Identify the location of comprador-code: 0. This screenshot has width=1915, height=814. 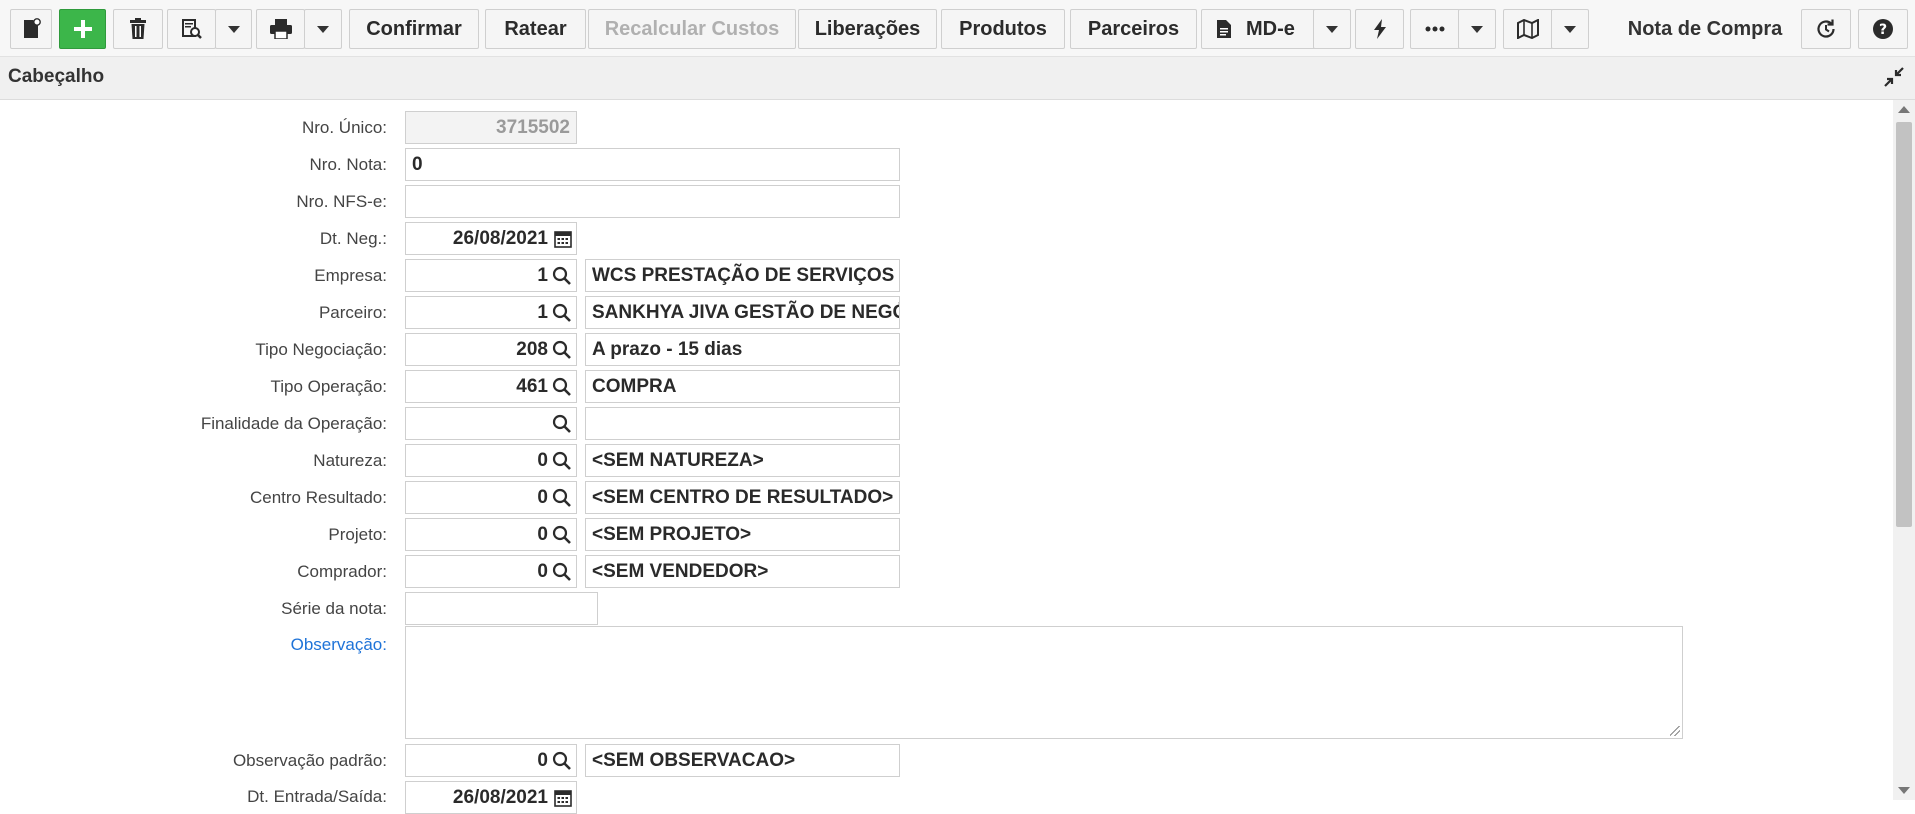
(542, 571).